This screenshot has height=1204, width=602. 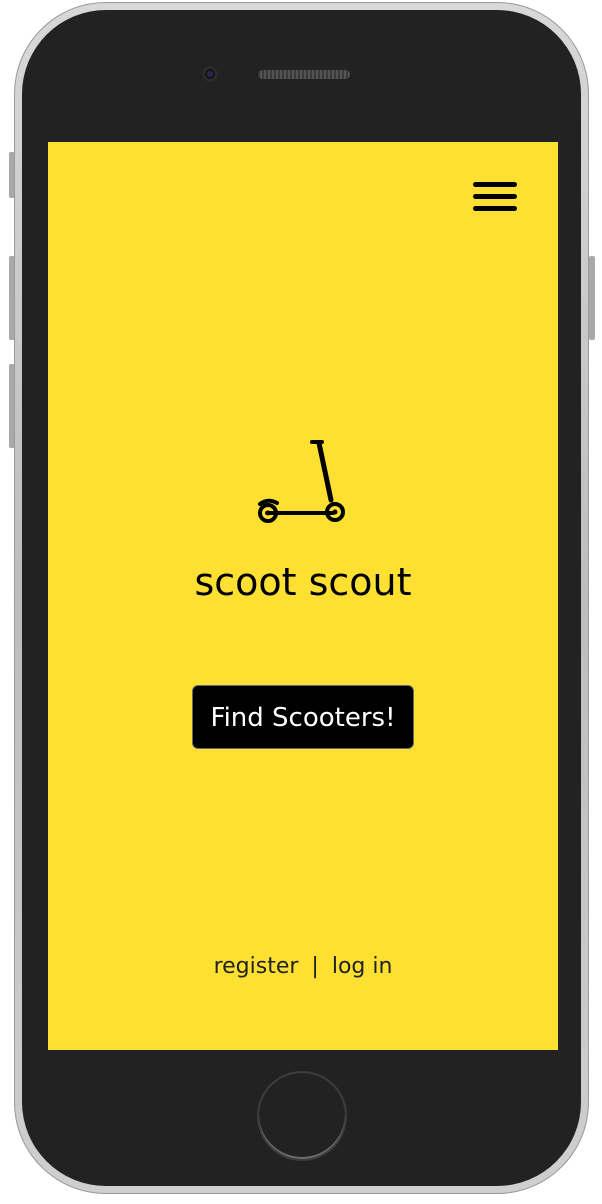 I want to click on register-link: register, so click(x=256, y=966).